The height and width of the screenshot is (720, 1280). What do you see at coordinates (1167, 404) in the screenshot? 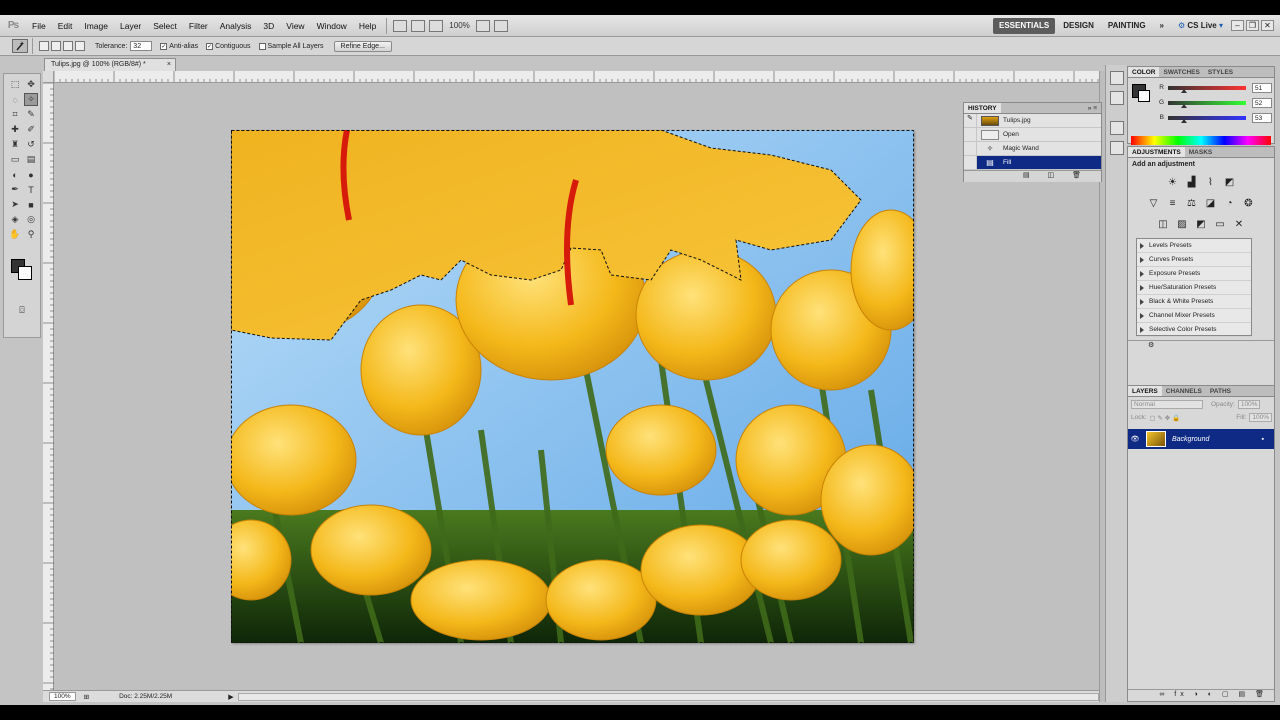
I see `blend-mode-select: Normal` at bounding box center [1167, 404].